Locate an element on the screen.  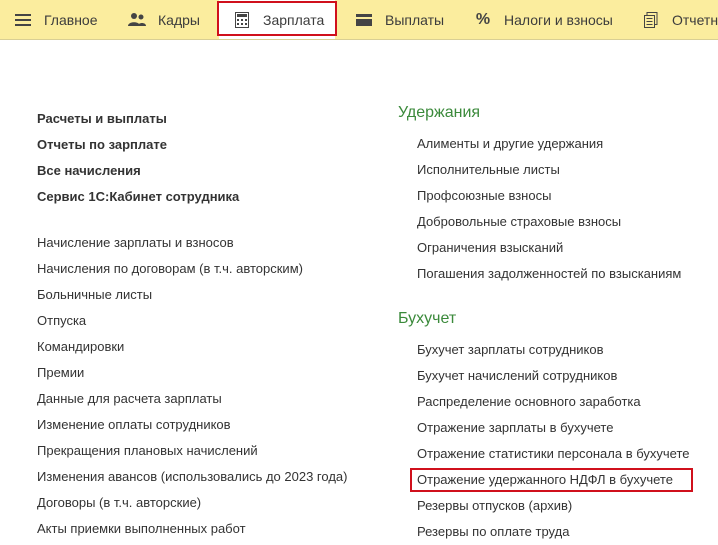
link-voluntary-insurance: Добровольные страховые взносы is located at coordinates (553, 222).